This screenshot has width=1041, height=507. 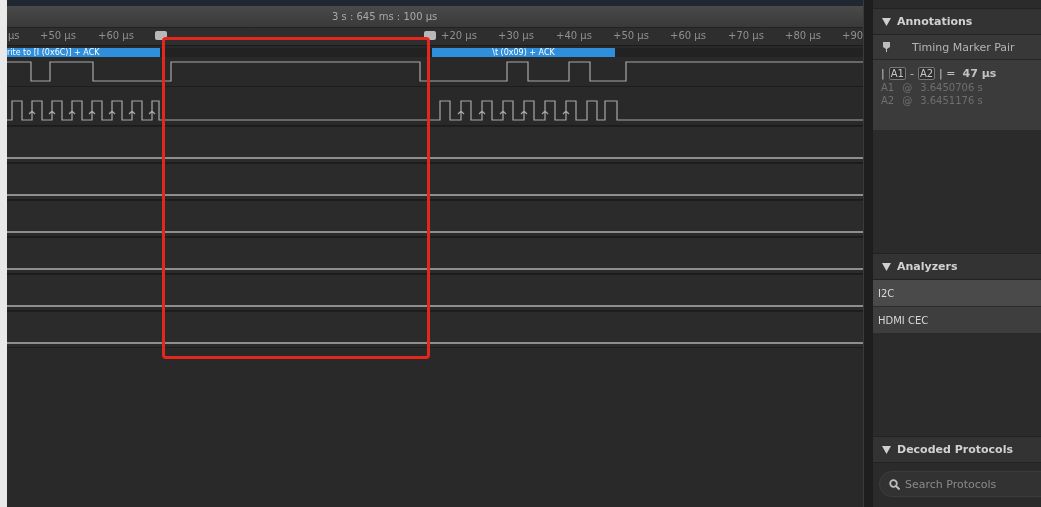 I want to click on tick-label: +40 µs, so click(x=574, y=35).